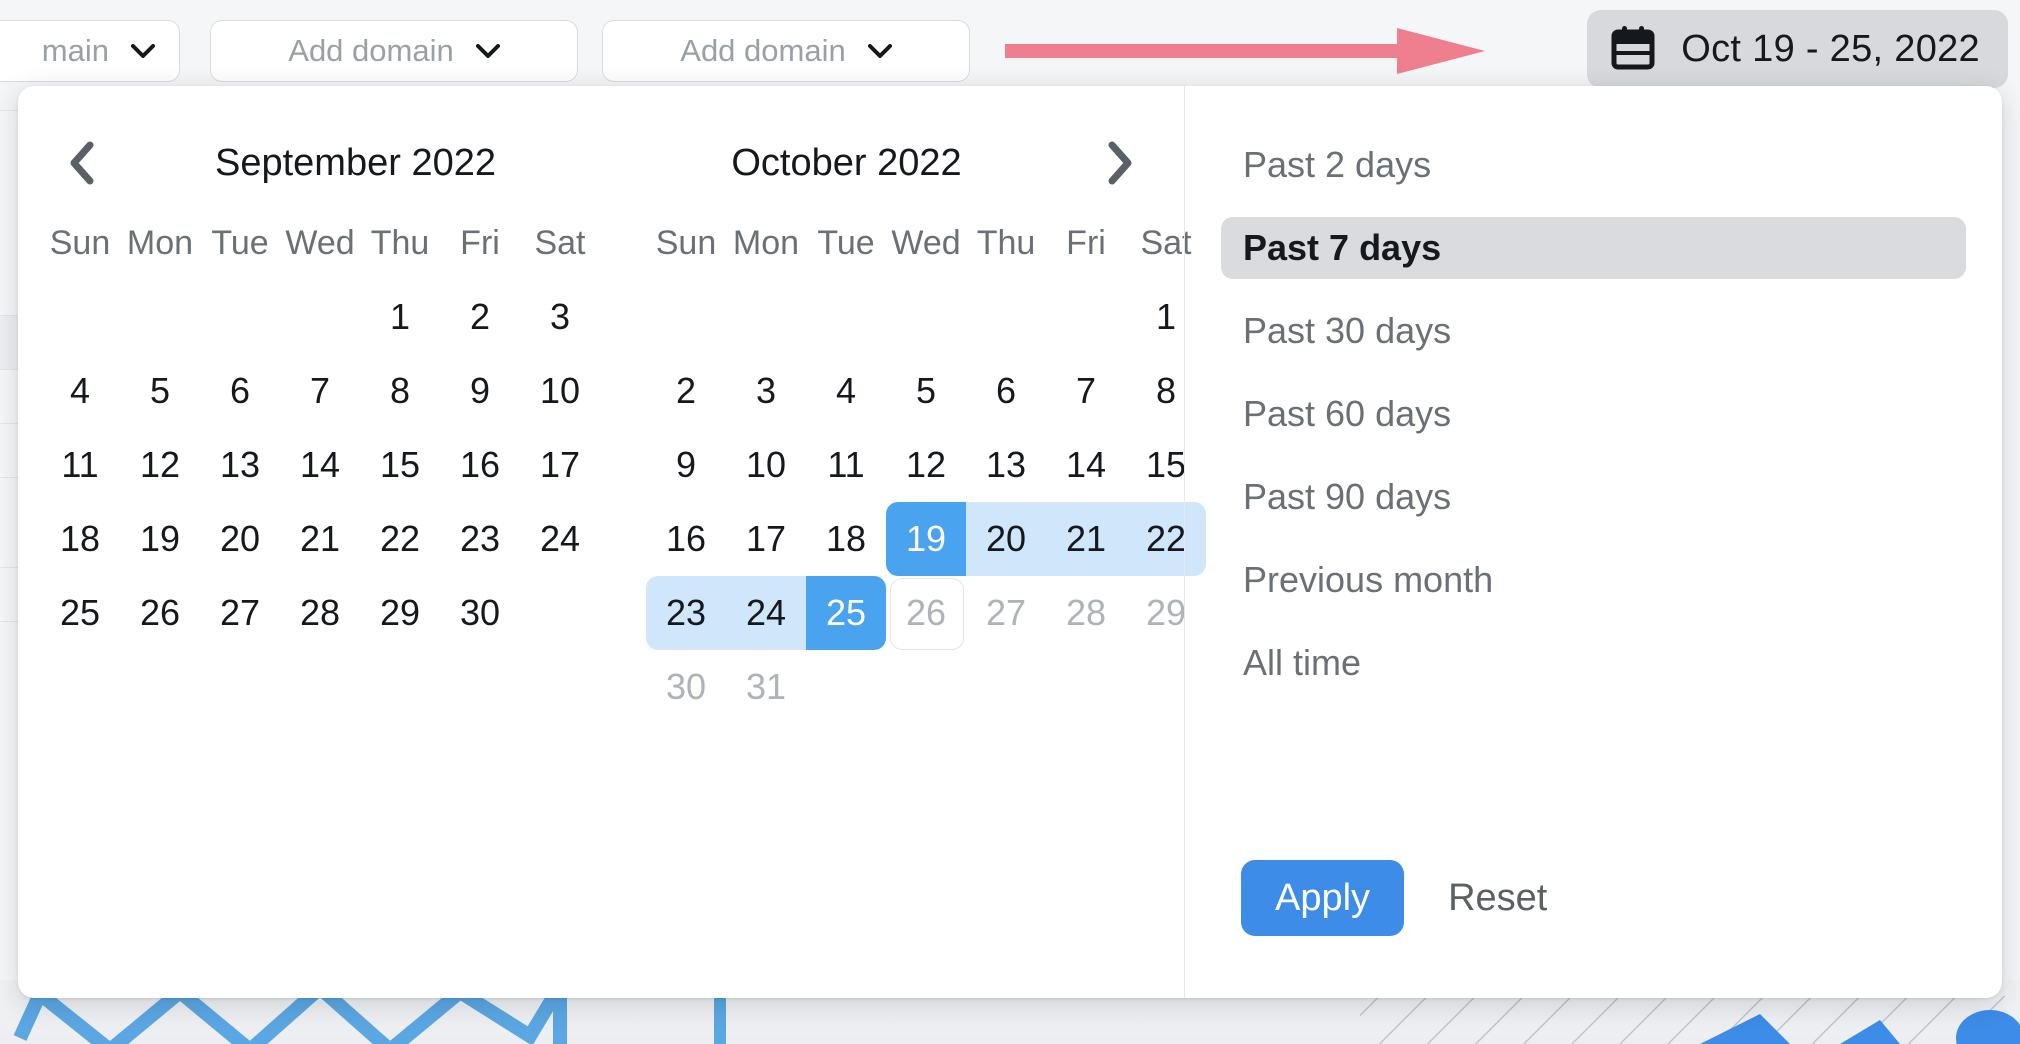 The width and height of the screenshot is (2020, 1044). I want to click on day-cell: 26, so click(160, 613).